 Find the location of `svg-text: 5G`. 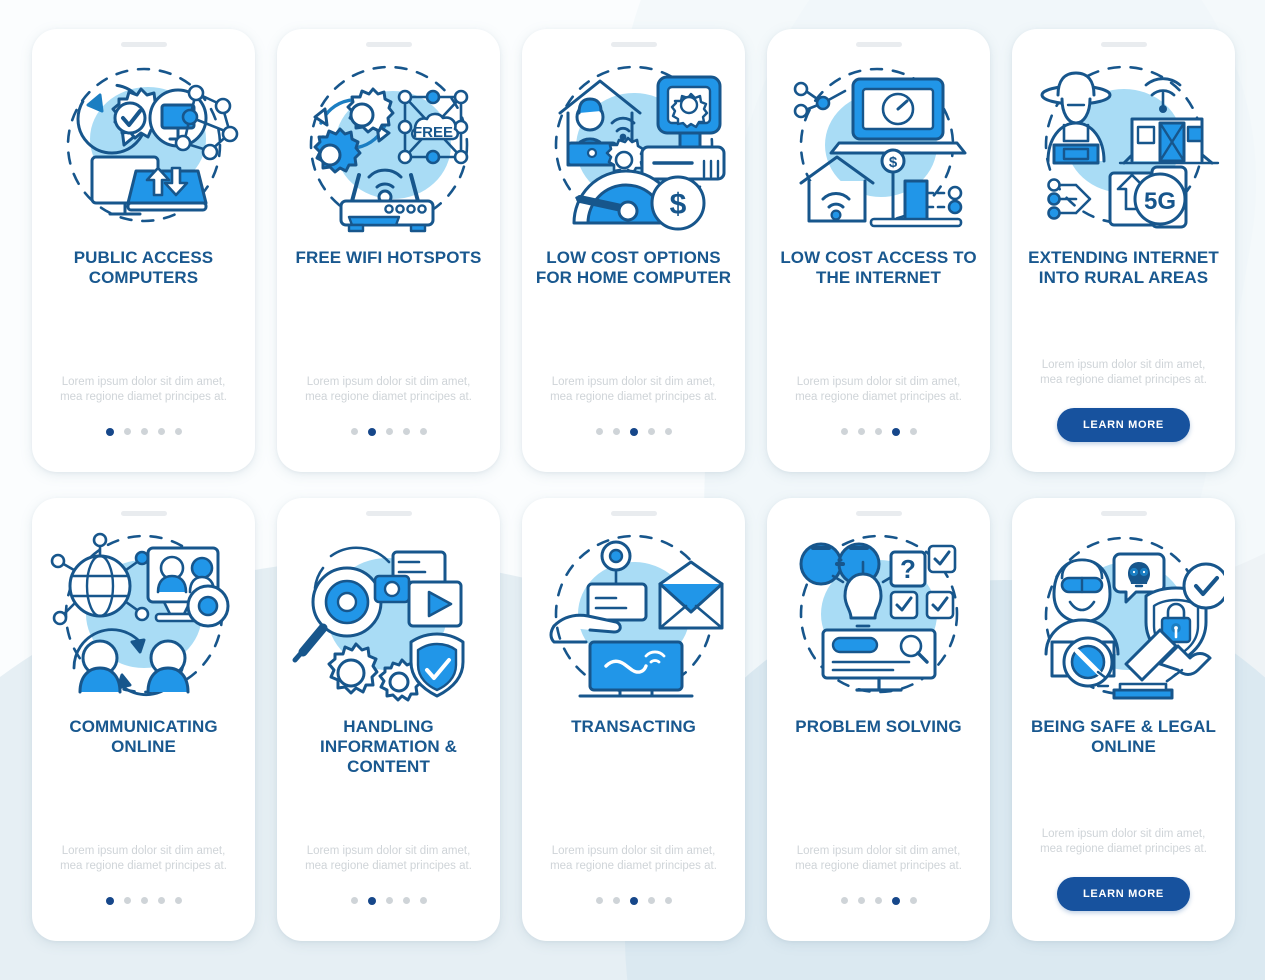

svg-text: 5G is located at coordinates (1159, 201).